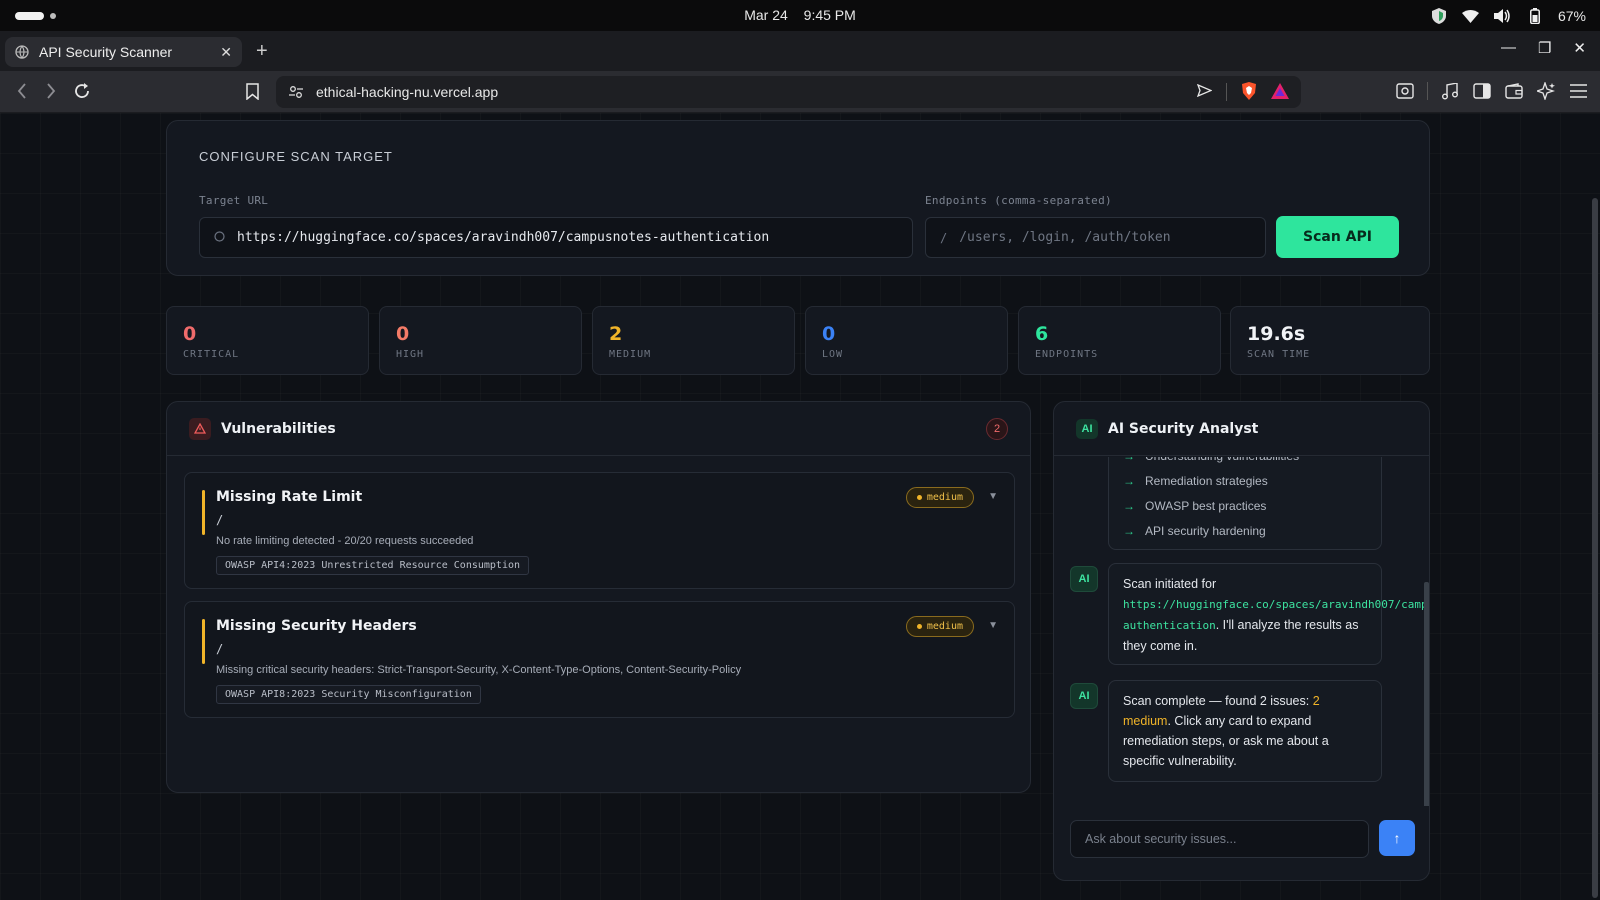 The width and height of the screenshot is (1600, 900). Describe the element at coordinates (1087, 428) in the screenshot. I see `ai-badge-icon: AI` at that location.